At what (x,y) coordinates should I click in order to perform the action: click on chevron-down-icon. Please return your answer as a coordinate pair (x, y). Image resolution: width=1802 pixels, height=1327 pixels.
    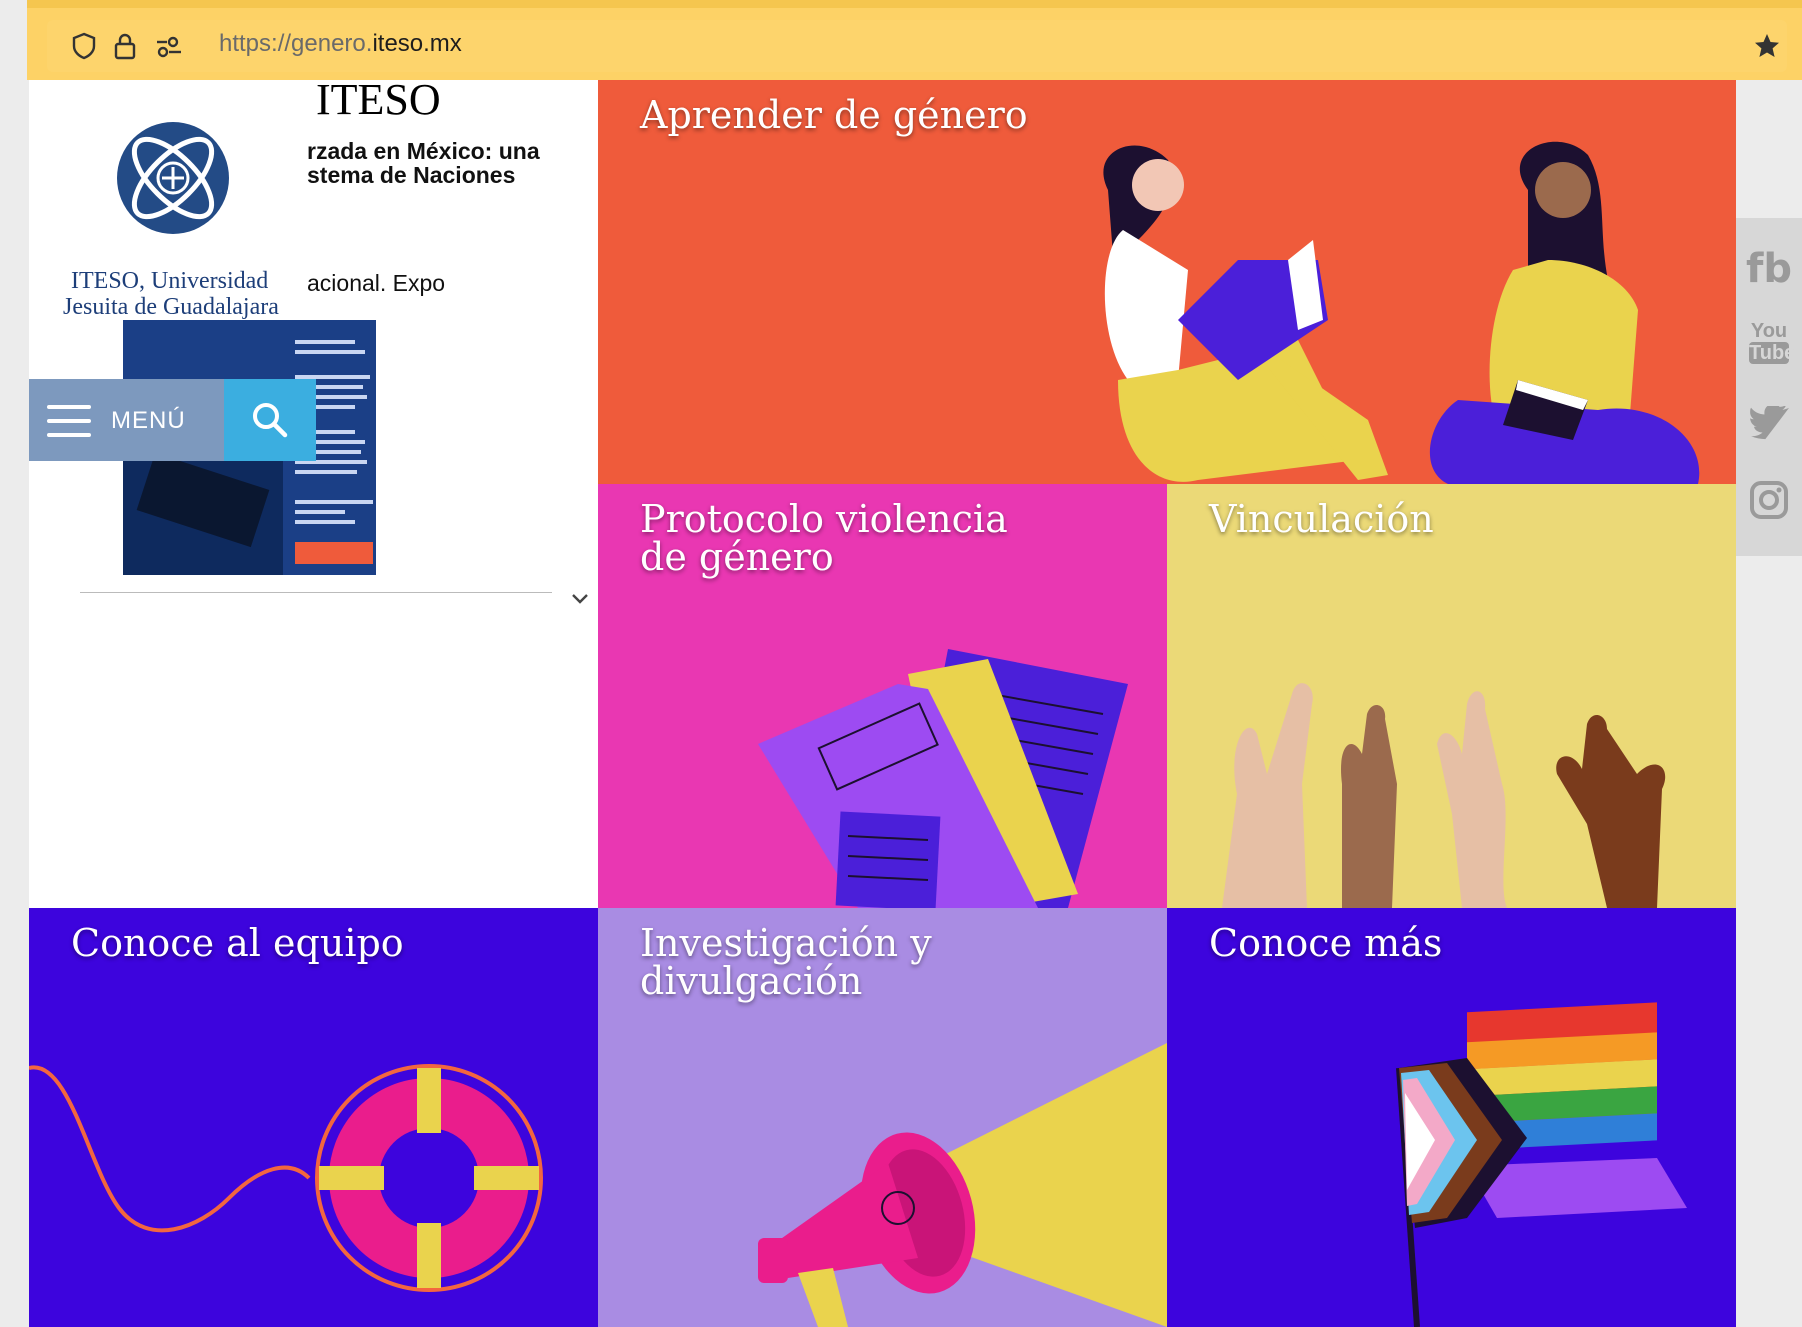
    Looking at the image, I should click on (580, 599).